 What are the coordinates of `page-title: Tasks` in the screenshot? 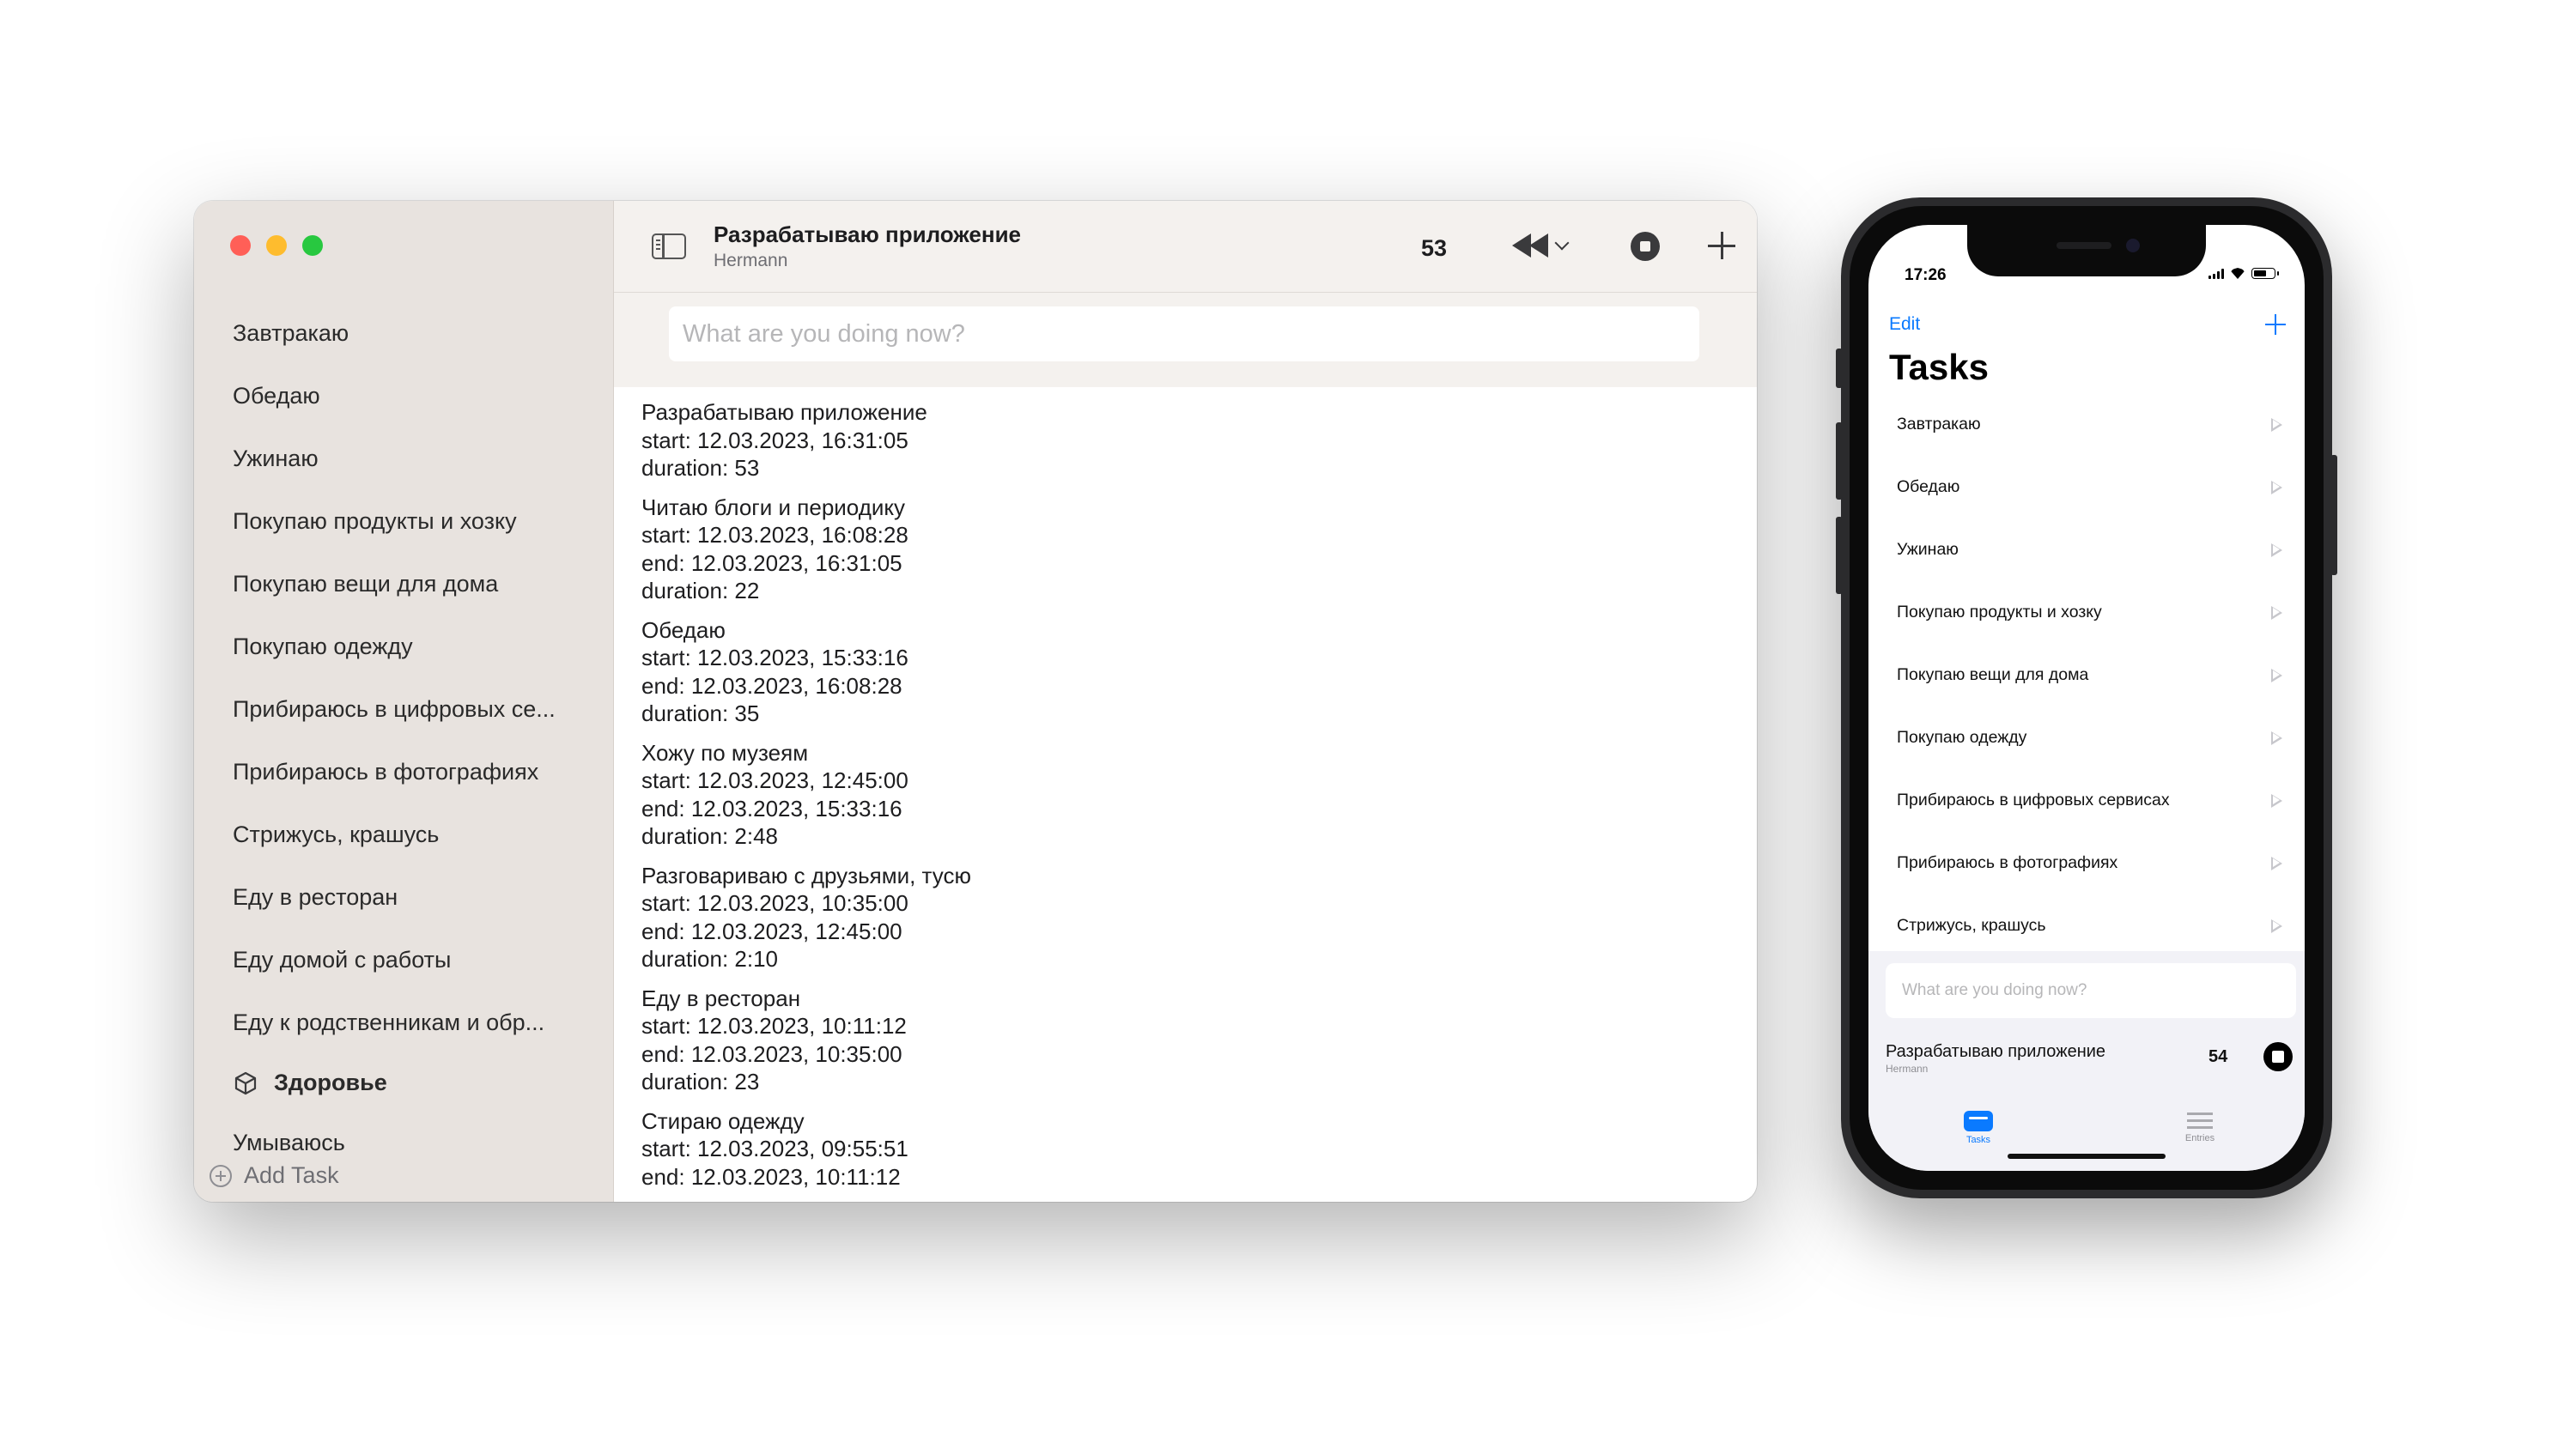 It's located at (1939, 367).